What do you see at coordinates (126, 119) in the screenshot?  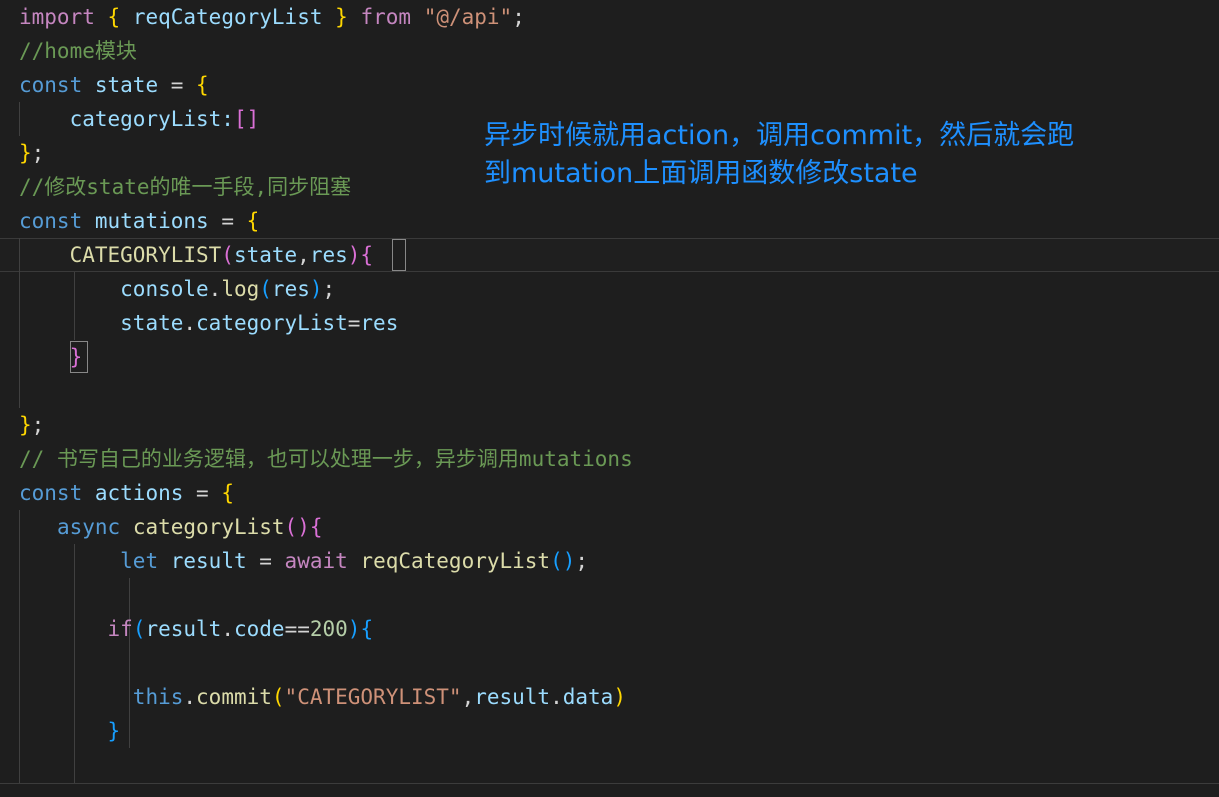 I see `code-token-var: categoryList:` at bounding box center [126, 119].